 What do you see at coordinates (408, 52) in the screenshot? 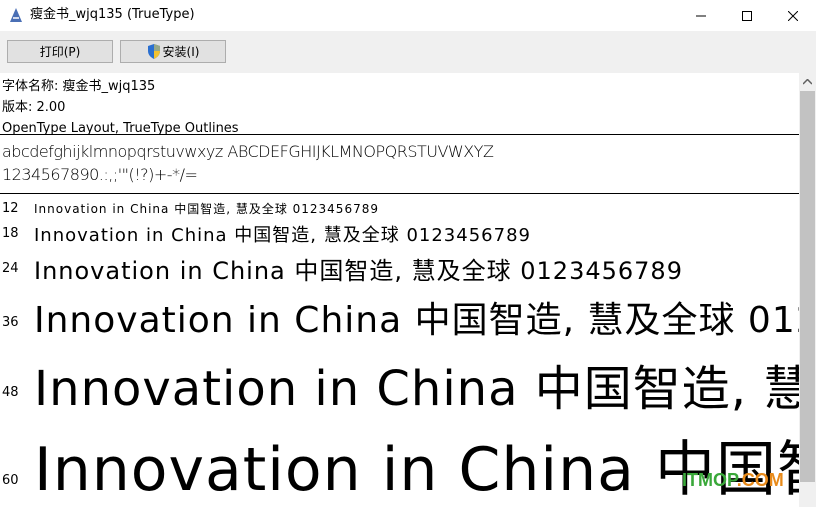
I see `toolbar: 打印(P) 安装(I)` at bounding box center [408, 52].